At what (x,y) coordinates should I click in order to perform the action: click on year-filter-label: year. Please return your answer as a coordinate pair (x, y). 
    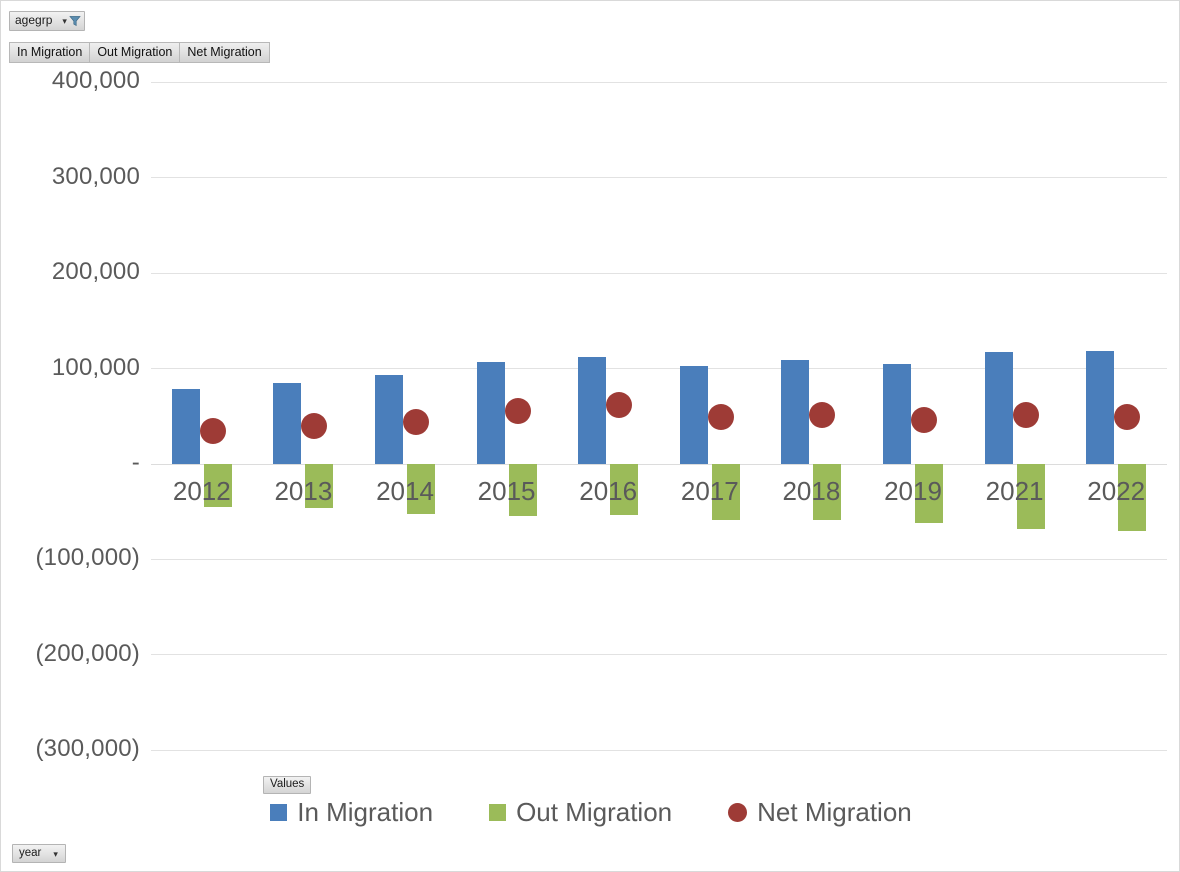
    Looking at the image, I should click on (30, 852).